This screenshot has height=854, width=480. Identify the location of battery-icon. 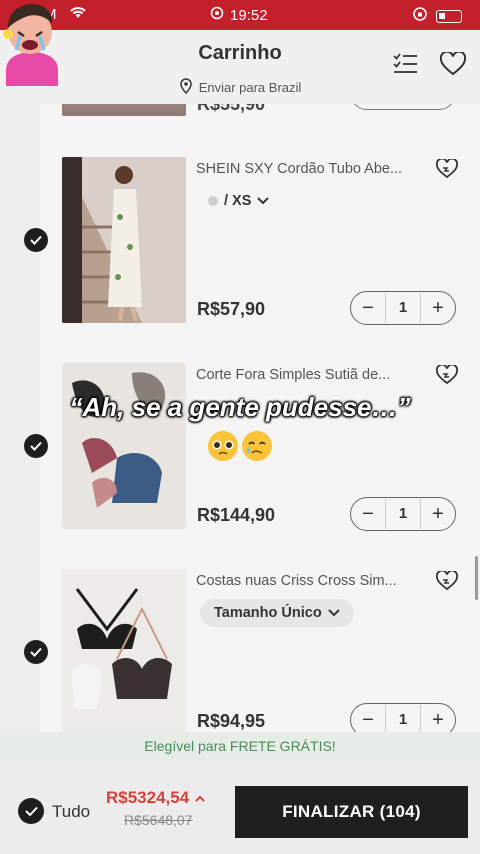
(449, 16).